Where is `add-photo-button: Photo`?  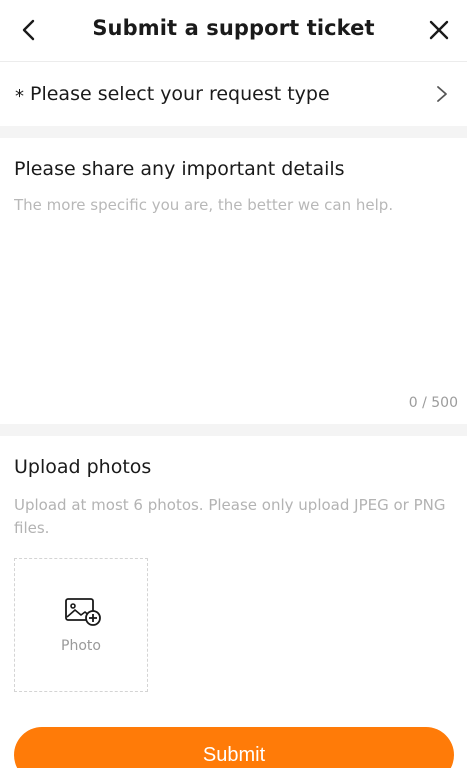 add-photo-button: Photo is located at coordinates (81, 625).